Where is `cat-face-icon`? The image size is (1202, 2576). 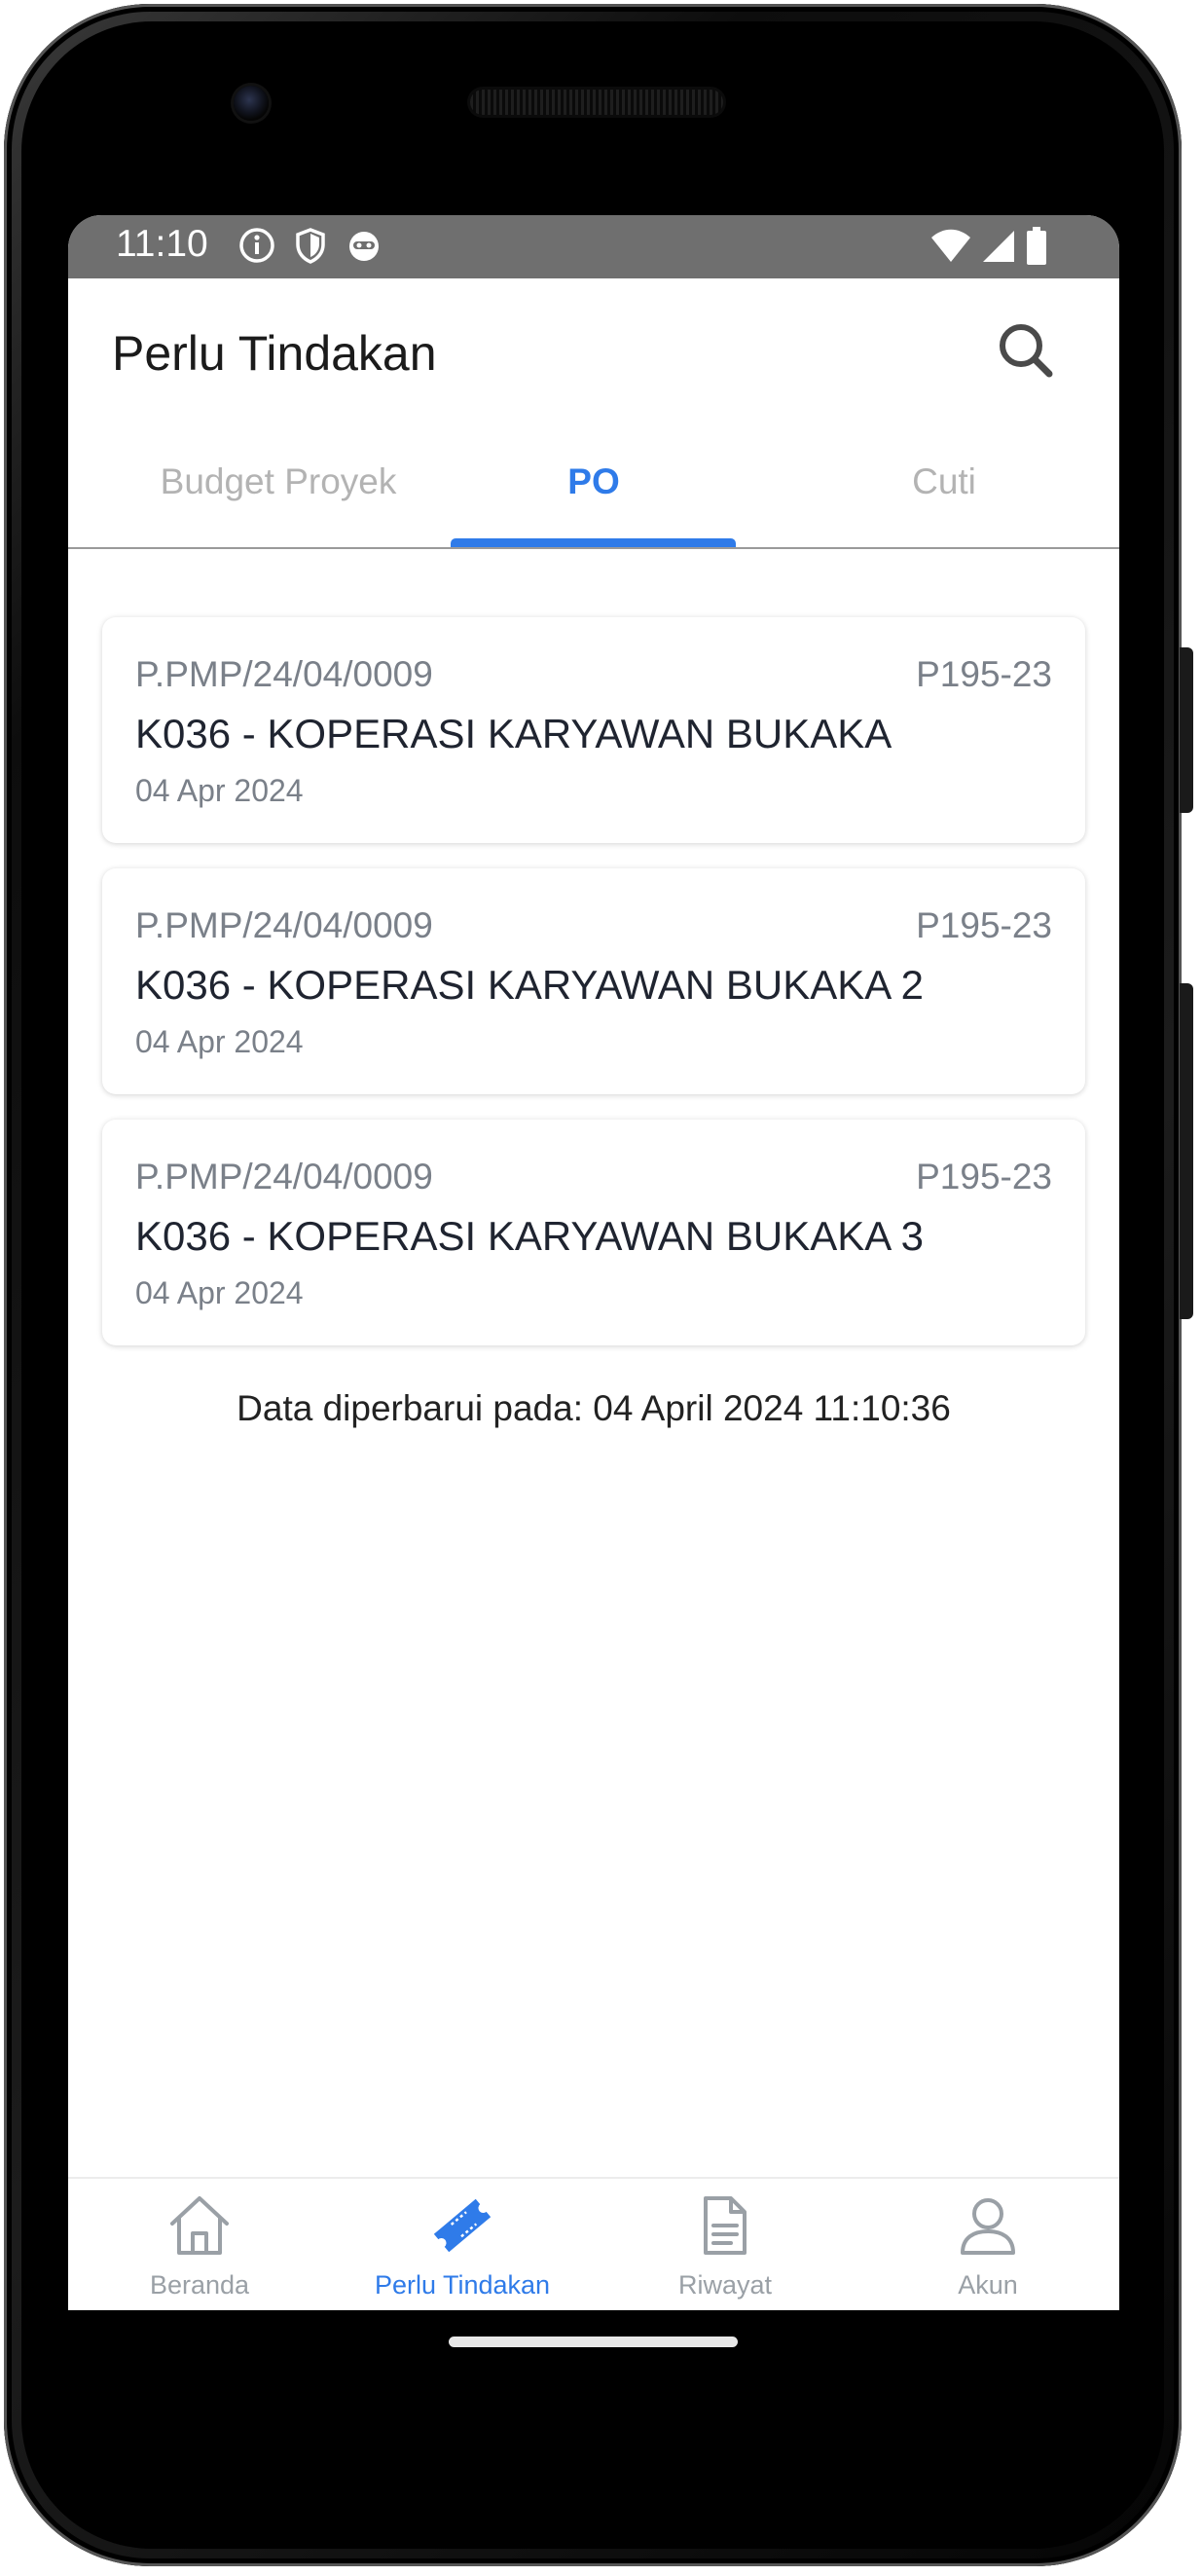
cat-face-icon is located at coordinates (364, 246).